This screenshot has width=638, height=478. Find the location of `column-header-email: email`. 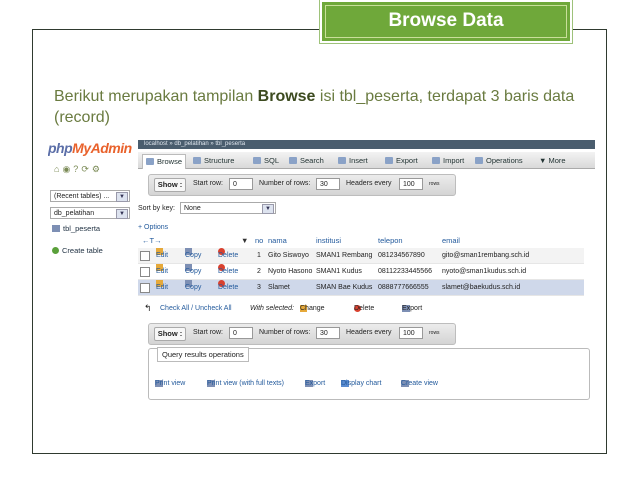

column-header-email: email is located at coordinates (451, 240).